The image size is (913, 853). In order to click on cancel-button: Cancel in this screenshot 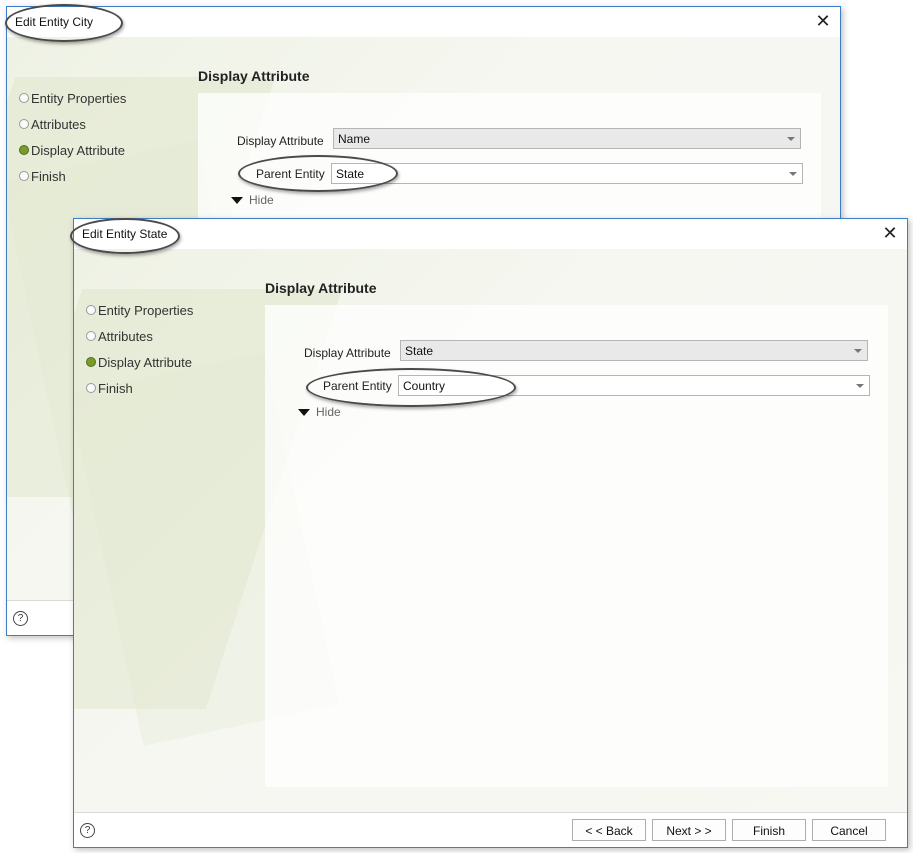, I will do `click(849, 830)`.